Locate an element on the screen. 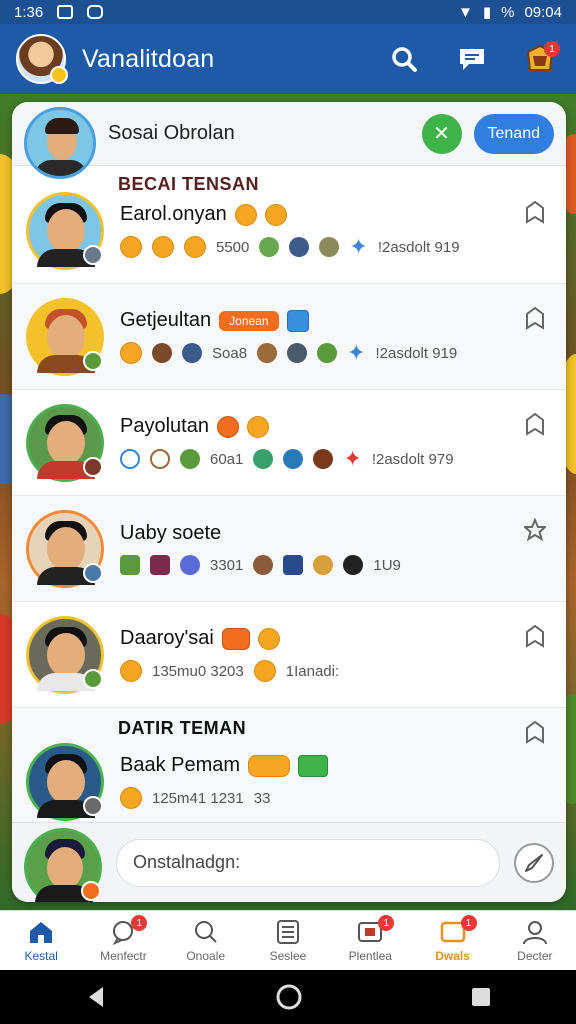 This screenshot has width=576, height=1024. meta-count: Soa8 is located at coordinates (230, 353).